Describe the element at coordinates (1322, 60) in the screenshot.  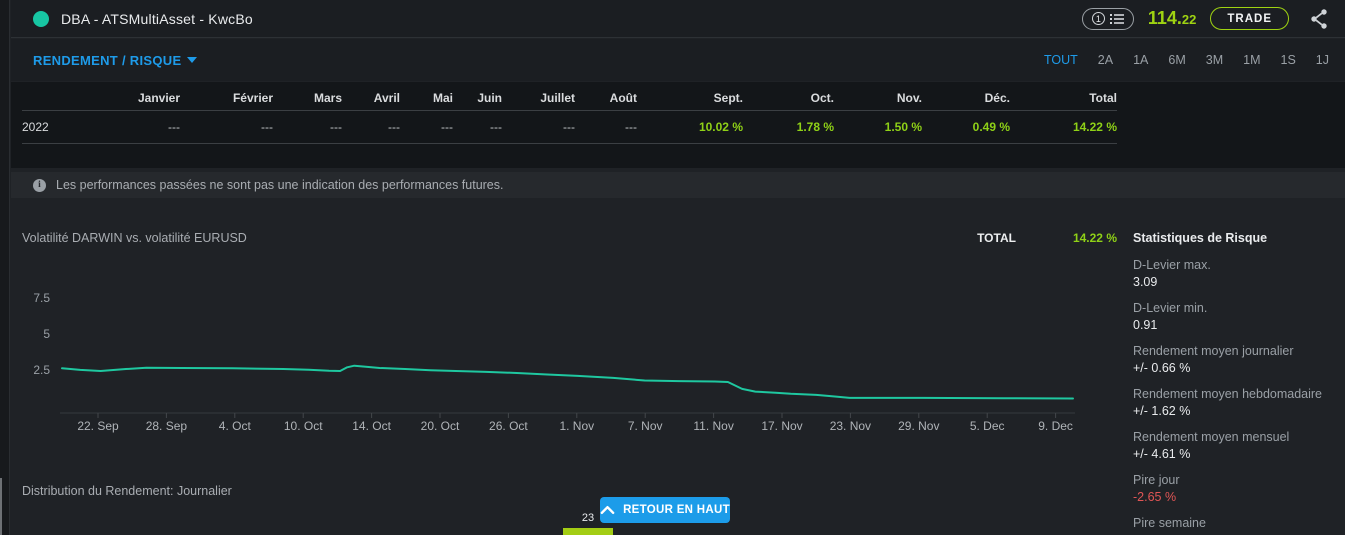
I see `period-1j: 1J` at that location.